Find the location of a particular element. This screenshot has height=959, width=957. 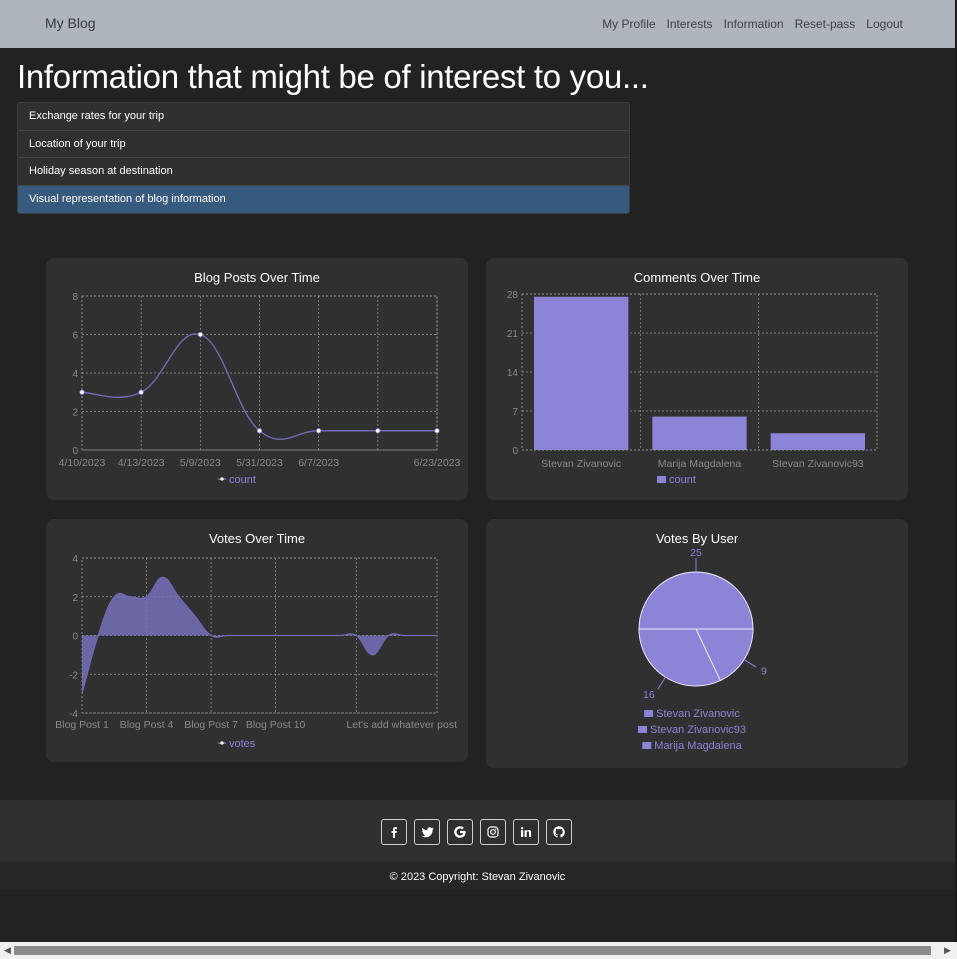

twitter-button is located at coordinates (427, 832).